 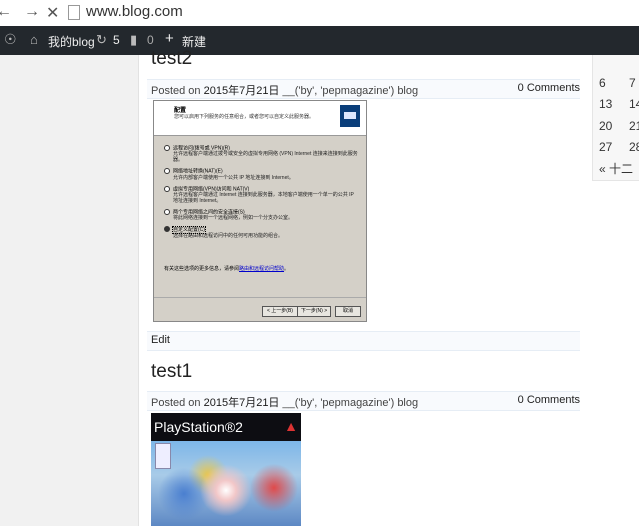 I want to click on post-image: PlayStation®2 ▲, so click(x=226, y=469).